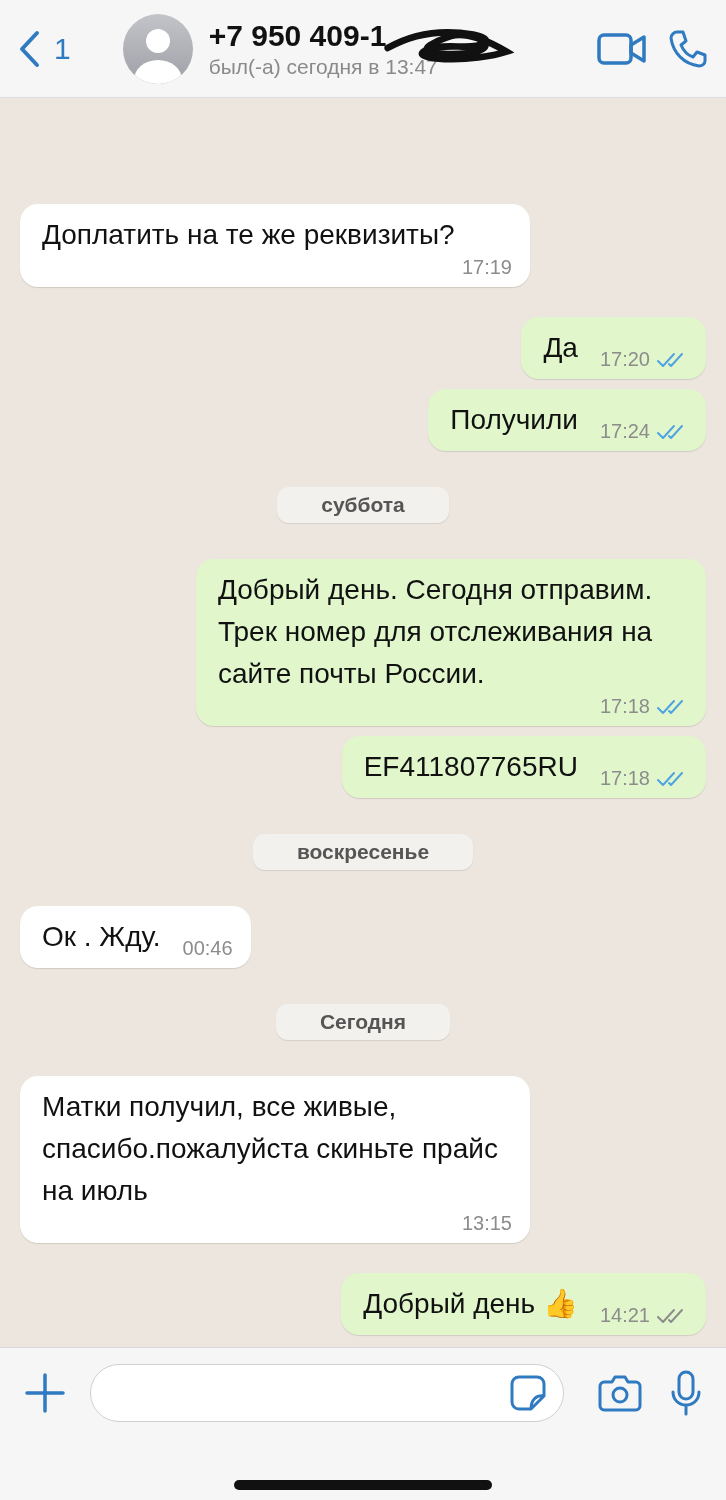  I want to click on camera-icon, so click(620, 1393).